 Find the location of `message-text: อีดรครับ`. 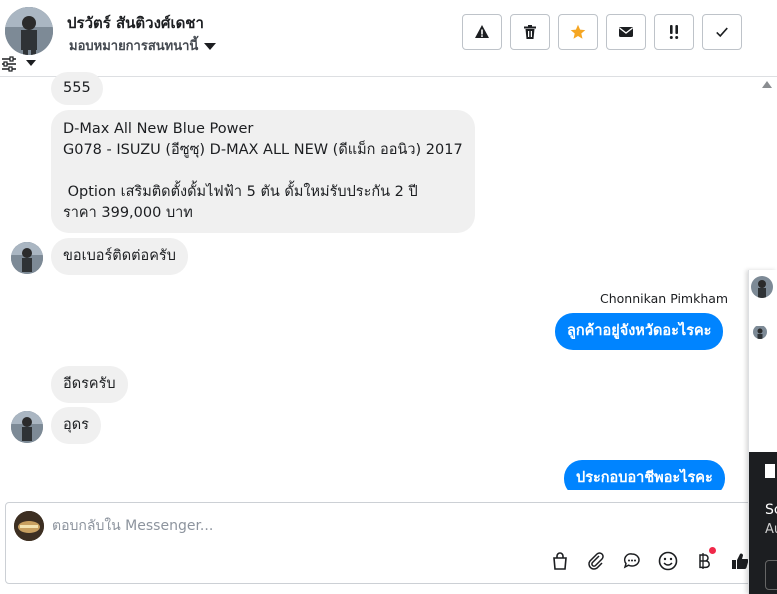

message-text: อีดรครับ is located at coordinates (89, 384).